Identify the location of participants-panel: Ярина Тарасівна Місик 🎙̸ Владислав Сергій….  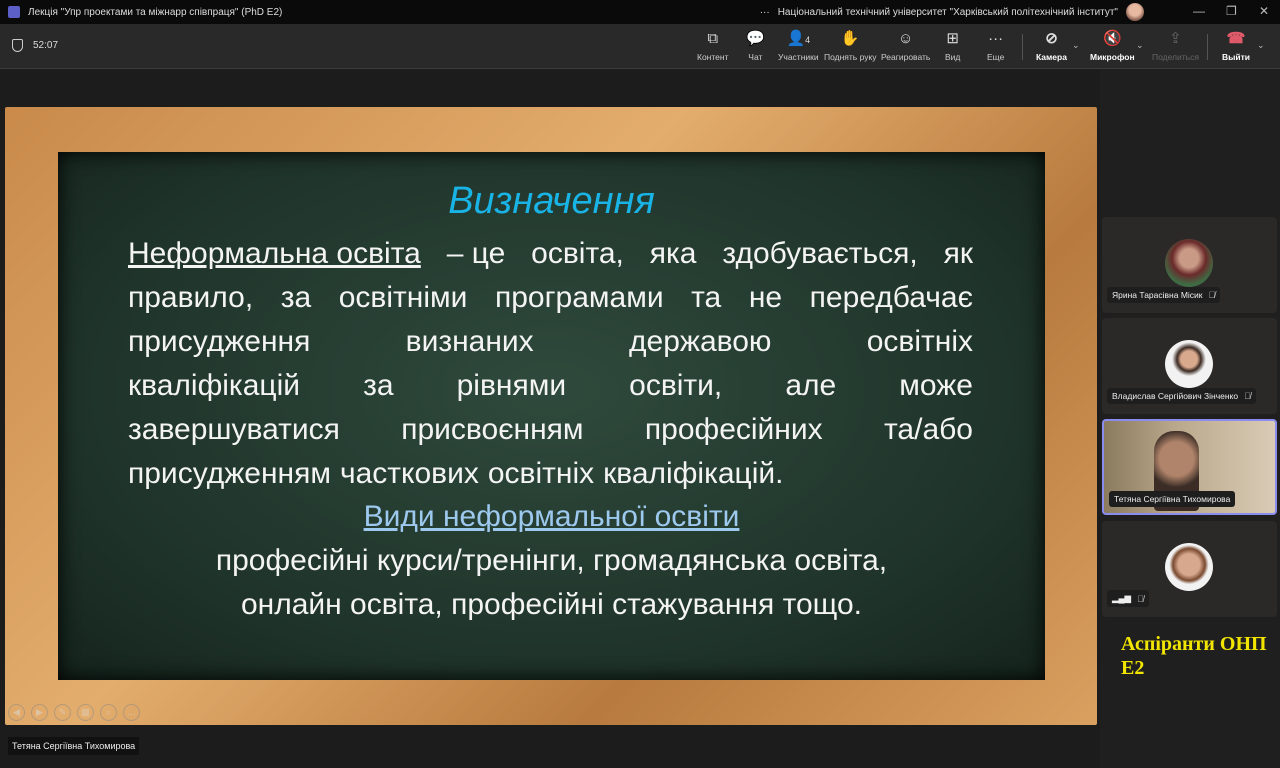
(1190, 419).